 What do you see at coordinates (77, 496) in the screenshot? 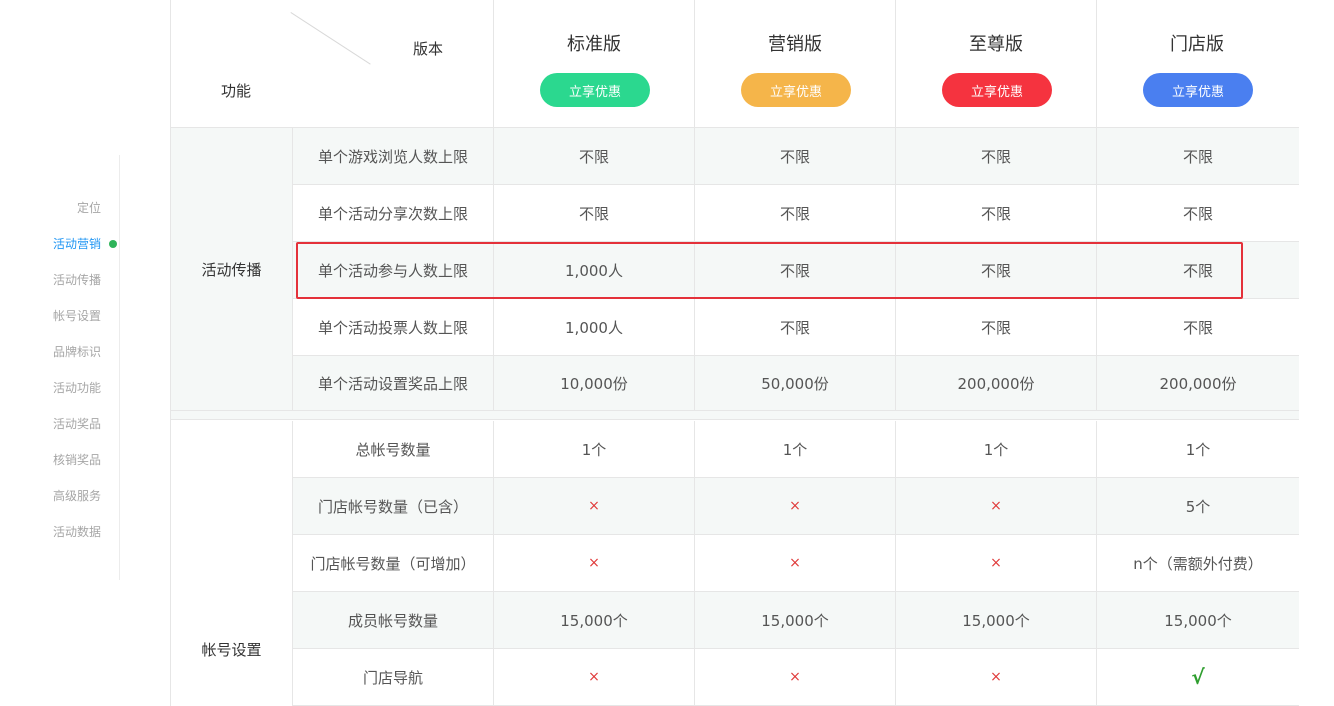
I see `nav-item-advanced-services: 高级服务` at bounding box center [77, 496].